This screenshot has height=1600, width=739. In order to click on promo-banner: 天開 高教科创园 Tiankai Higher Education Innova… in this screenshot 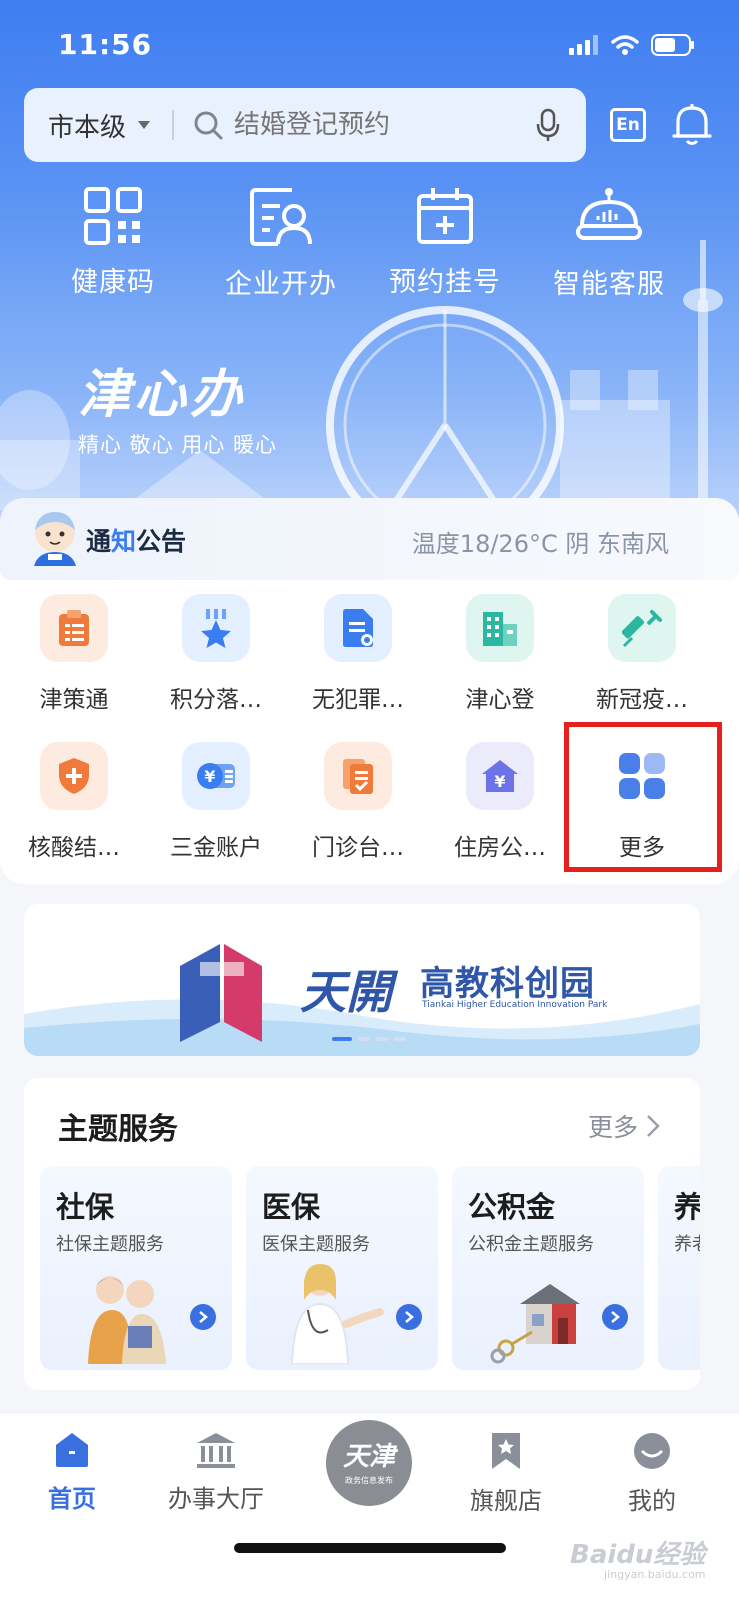, I will do `click(362, 980)`.